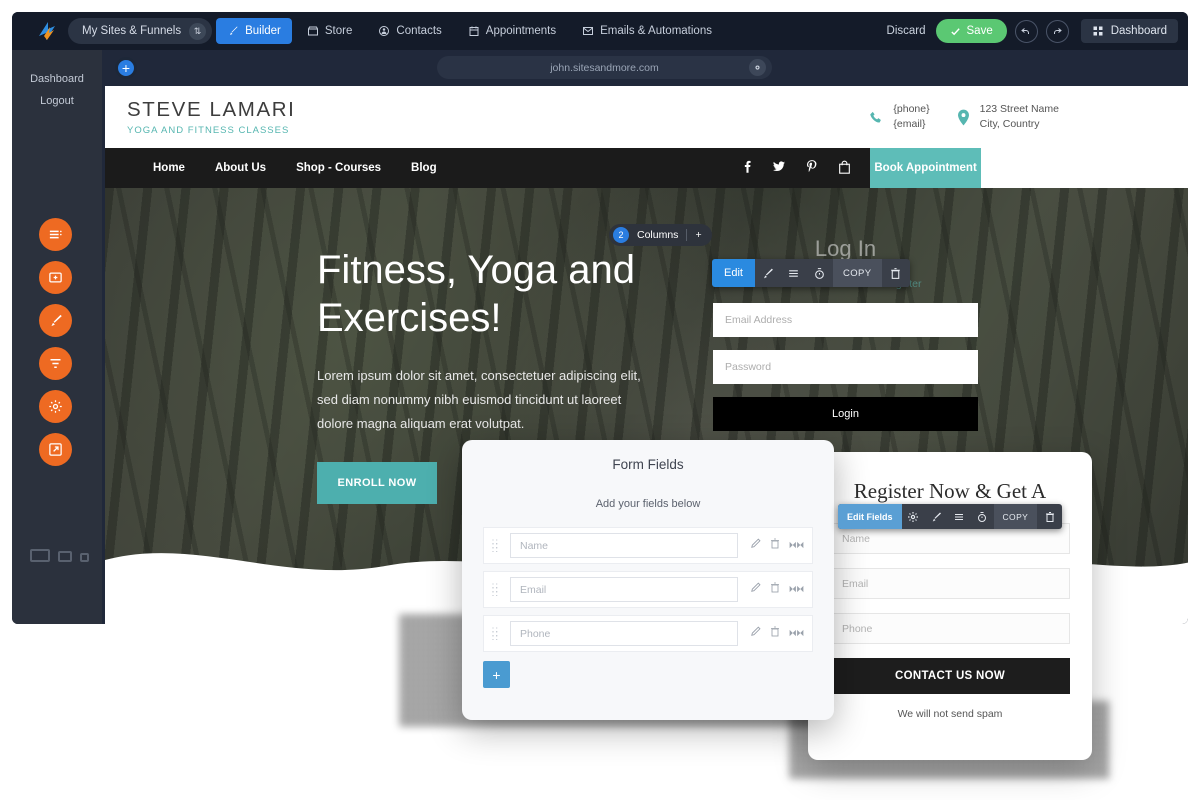 The image size is (1200, 800). What do you see at coordinates (330, 31) in the screenshot?
I see `tab-store: Store` at bounding box center [330, 31].